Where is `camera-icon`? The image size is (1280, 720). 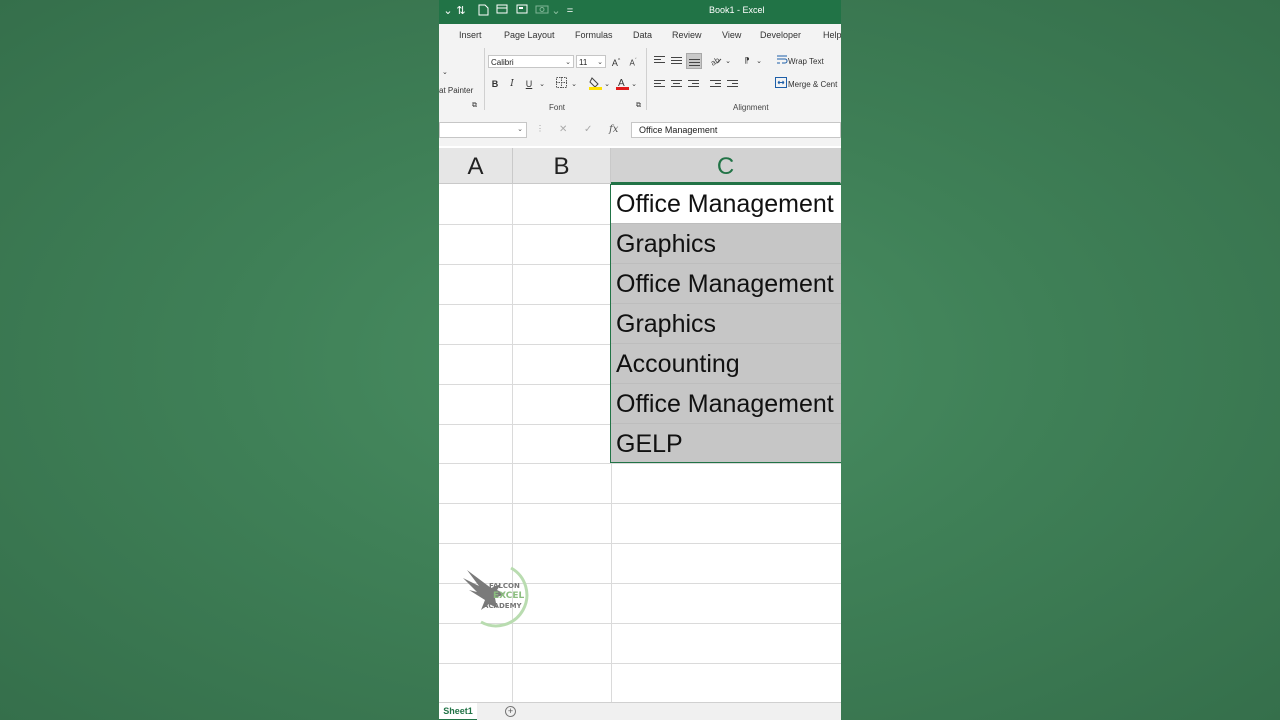 camera-icon is located at coordinates (542, 11).